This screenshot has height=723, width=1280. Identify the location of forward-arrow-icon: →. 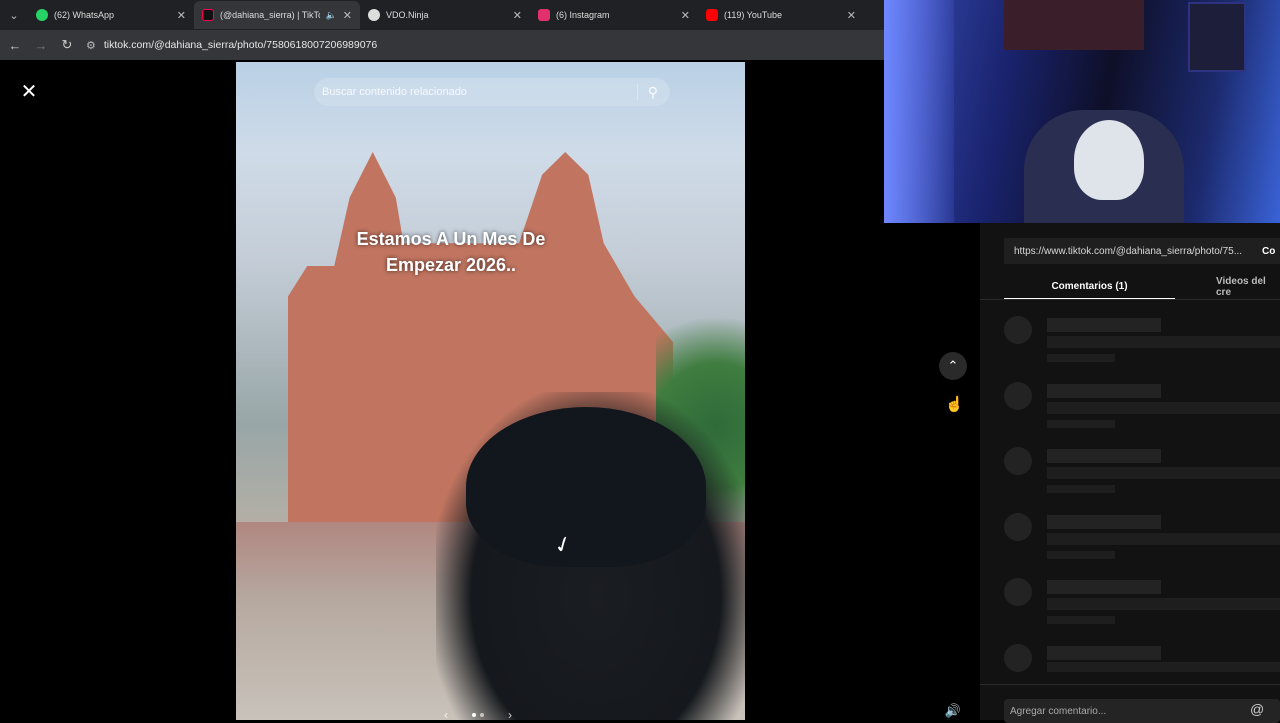
(41, 45).